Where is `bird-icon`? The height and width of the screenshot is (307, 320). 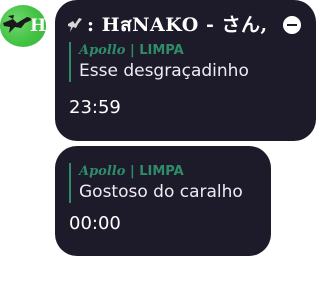 bird-icon is located at coordinates (75, 25).